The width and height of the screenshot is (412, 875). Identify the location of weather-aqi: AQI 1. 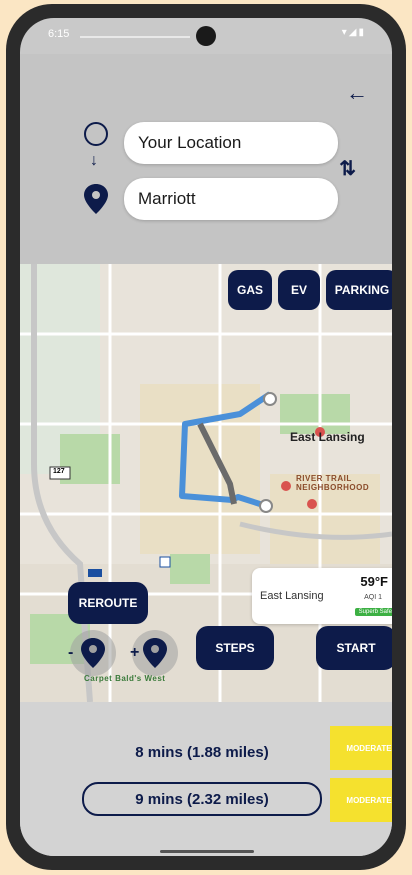
(373, 597).